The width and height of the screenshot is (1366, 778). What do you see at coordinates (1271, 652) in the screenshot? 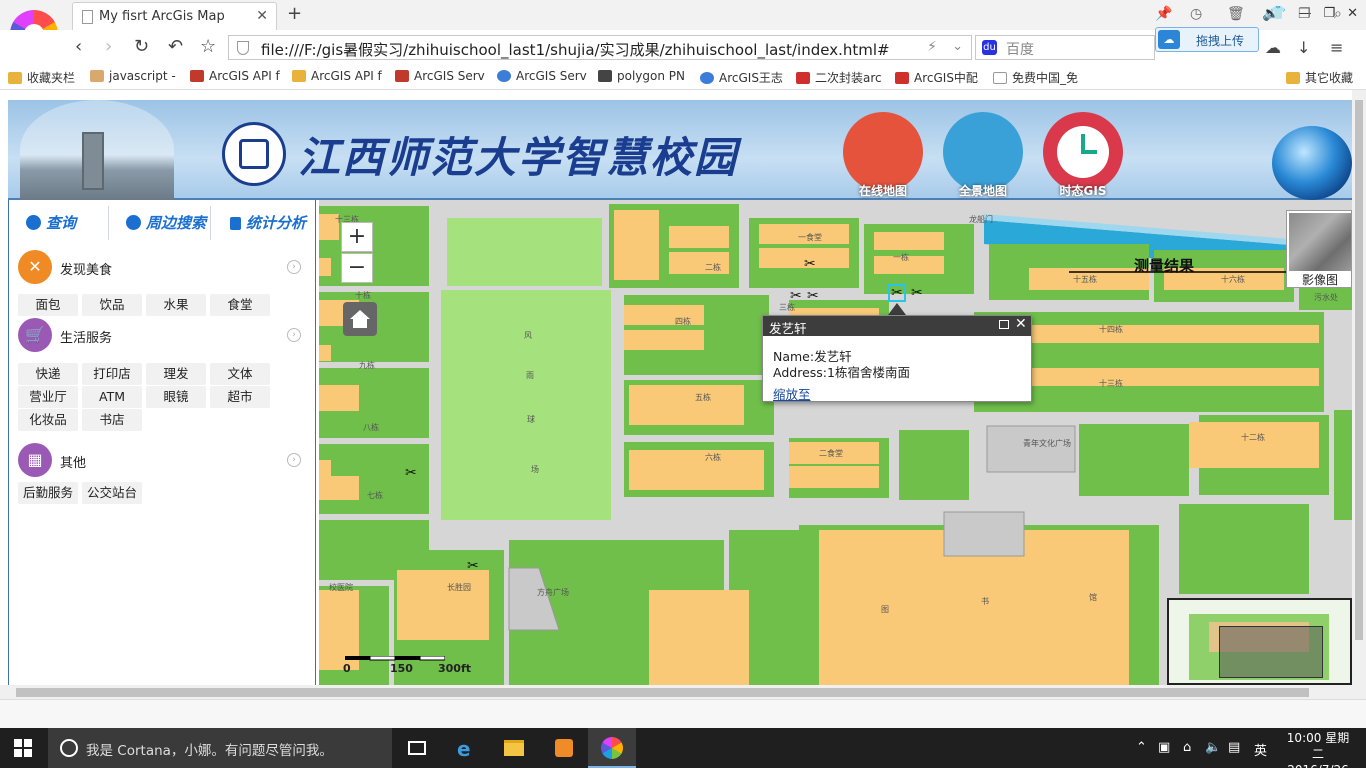
I see `overview-extent-box` at bounding box center [1271, 652].